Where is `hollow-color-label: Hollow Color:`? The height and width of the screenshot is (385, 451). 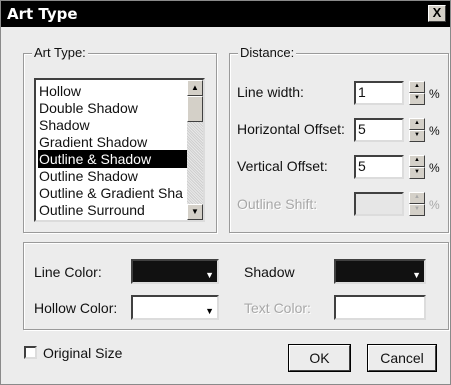
hollow-color-label: Hollow Color: is located at coordinates (76, 308).